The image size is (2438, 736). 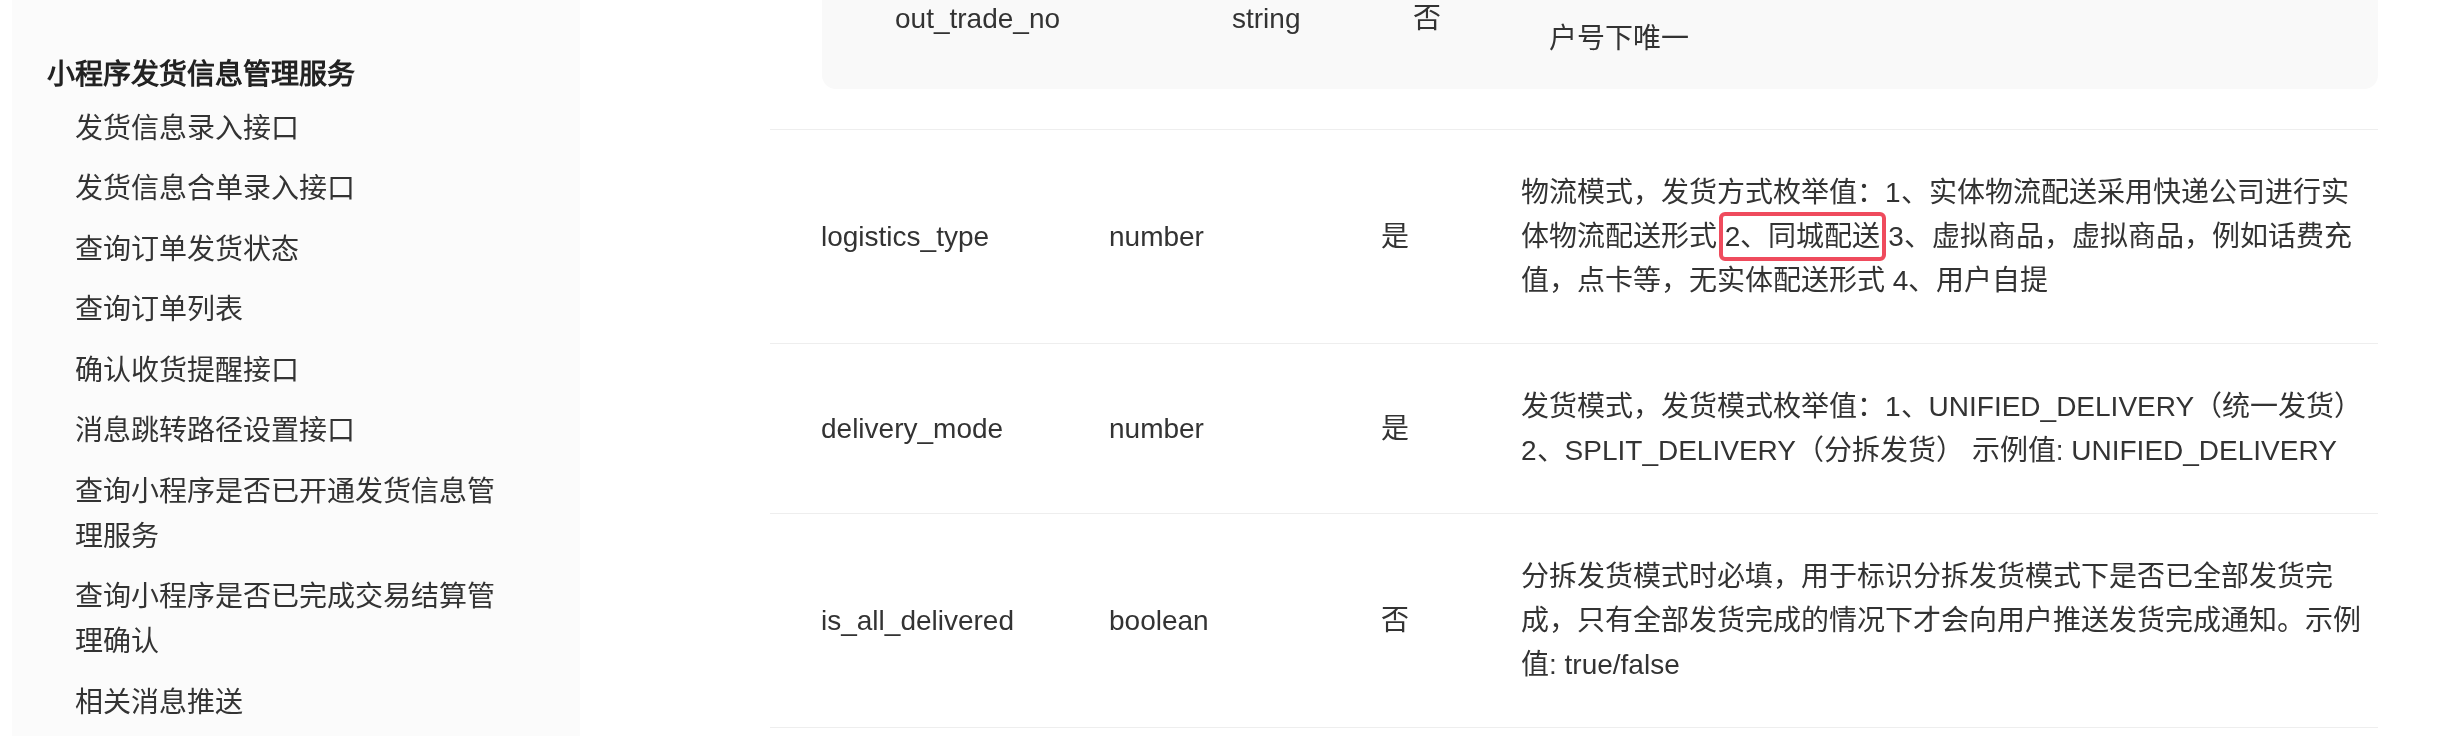 I want to click on parameter-name: delivery_mode, so click(x=912, y=428).